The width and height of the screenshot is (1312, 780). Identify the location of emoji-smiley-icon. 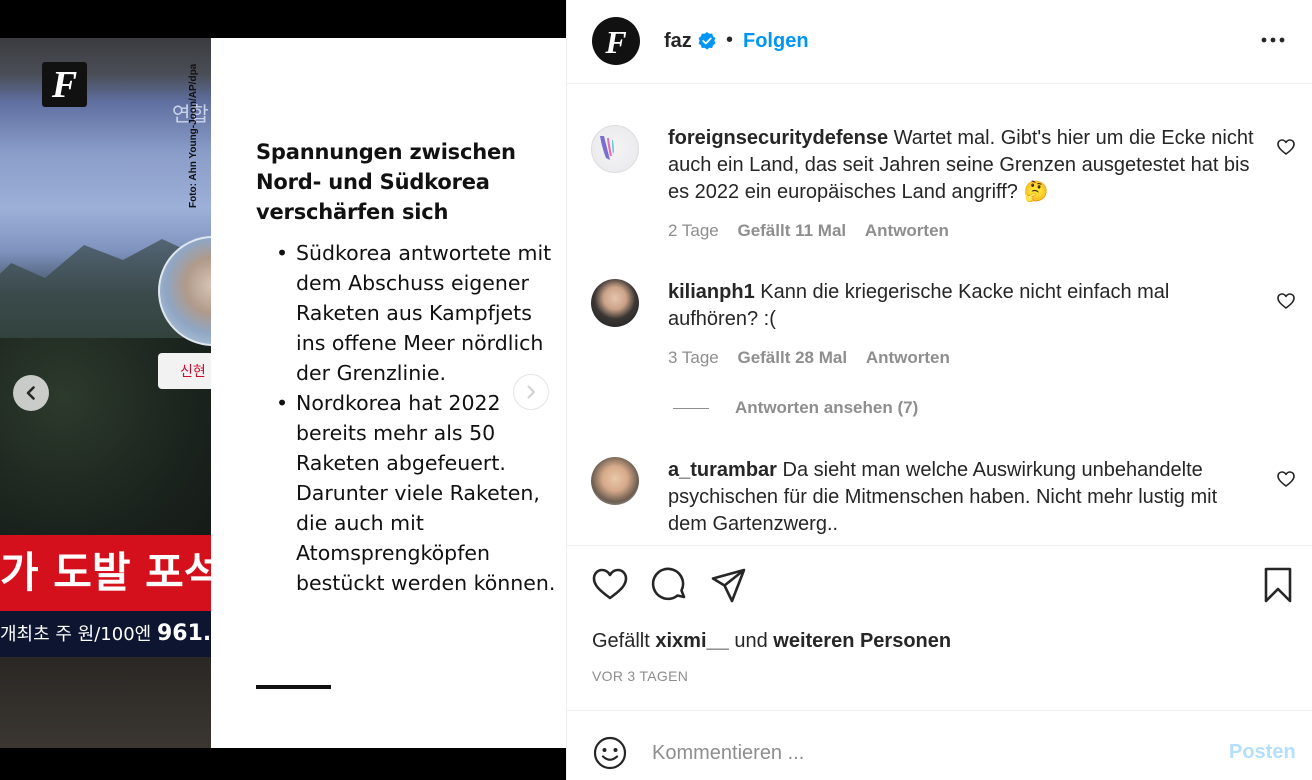
(610, 753).